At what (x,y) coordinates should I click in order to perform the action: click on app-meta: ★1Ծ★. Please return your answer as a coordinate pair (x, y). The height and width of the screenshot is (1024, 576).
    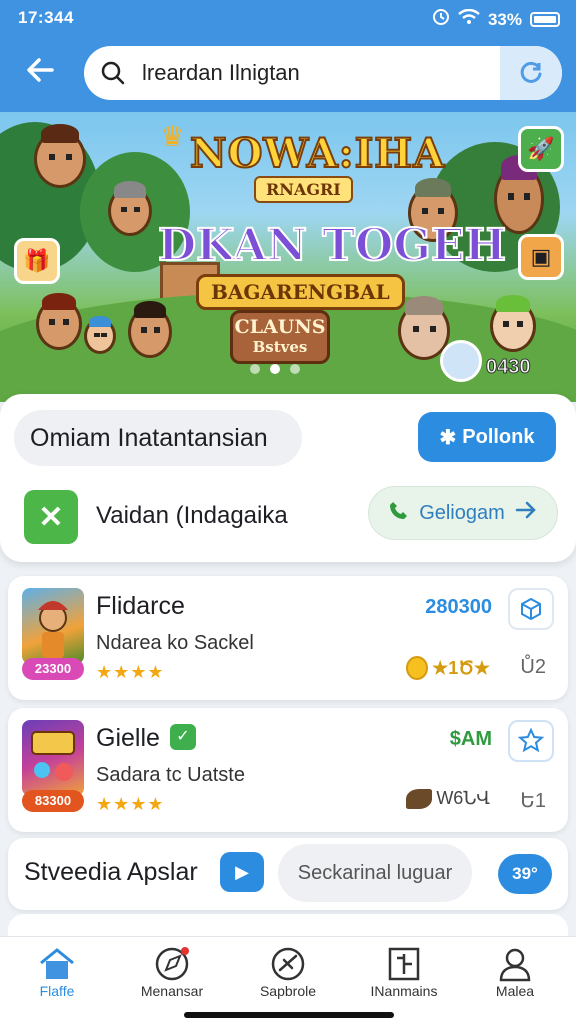
    Looking at the image, I should click on (448, 668).